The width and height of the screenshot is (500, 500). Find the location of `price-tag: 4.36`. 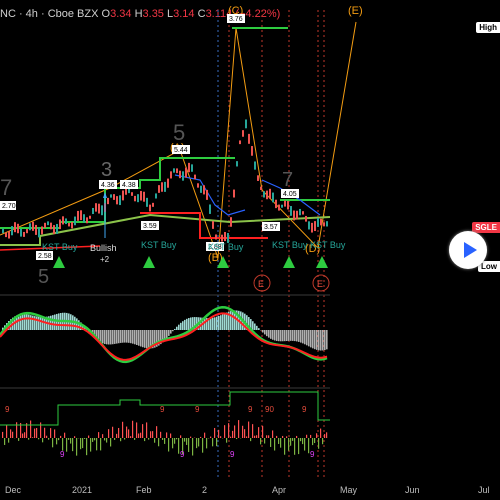

price-tag: 4.36 is located at coordinates (108, 184).